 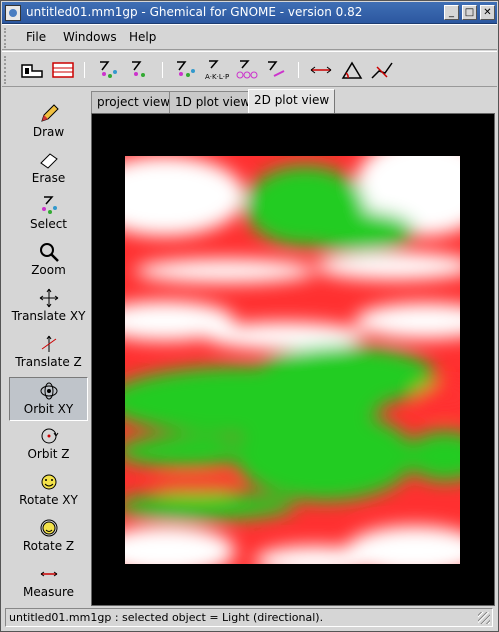 I want to click on tool-draw: Draw, so click(x=48, y=123).